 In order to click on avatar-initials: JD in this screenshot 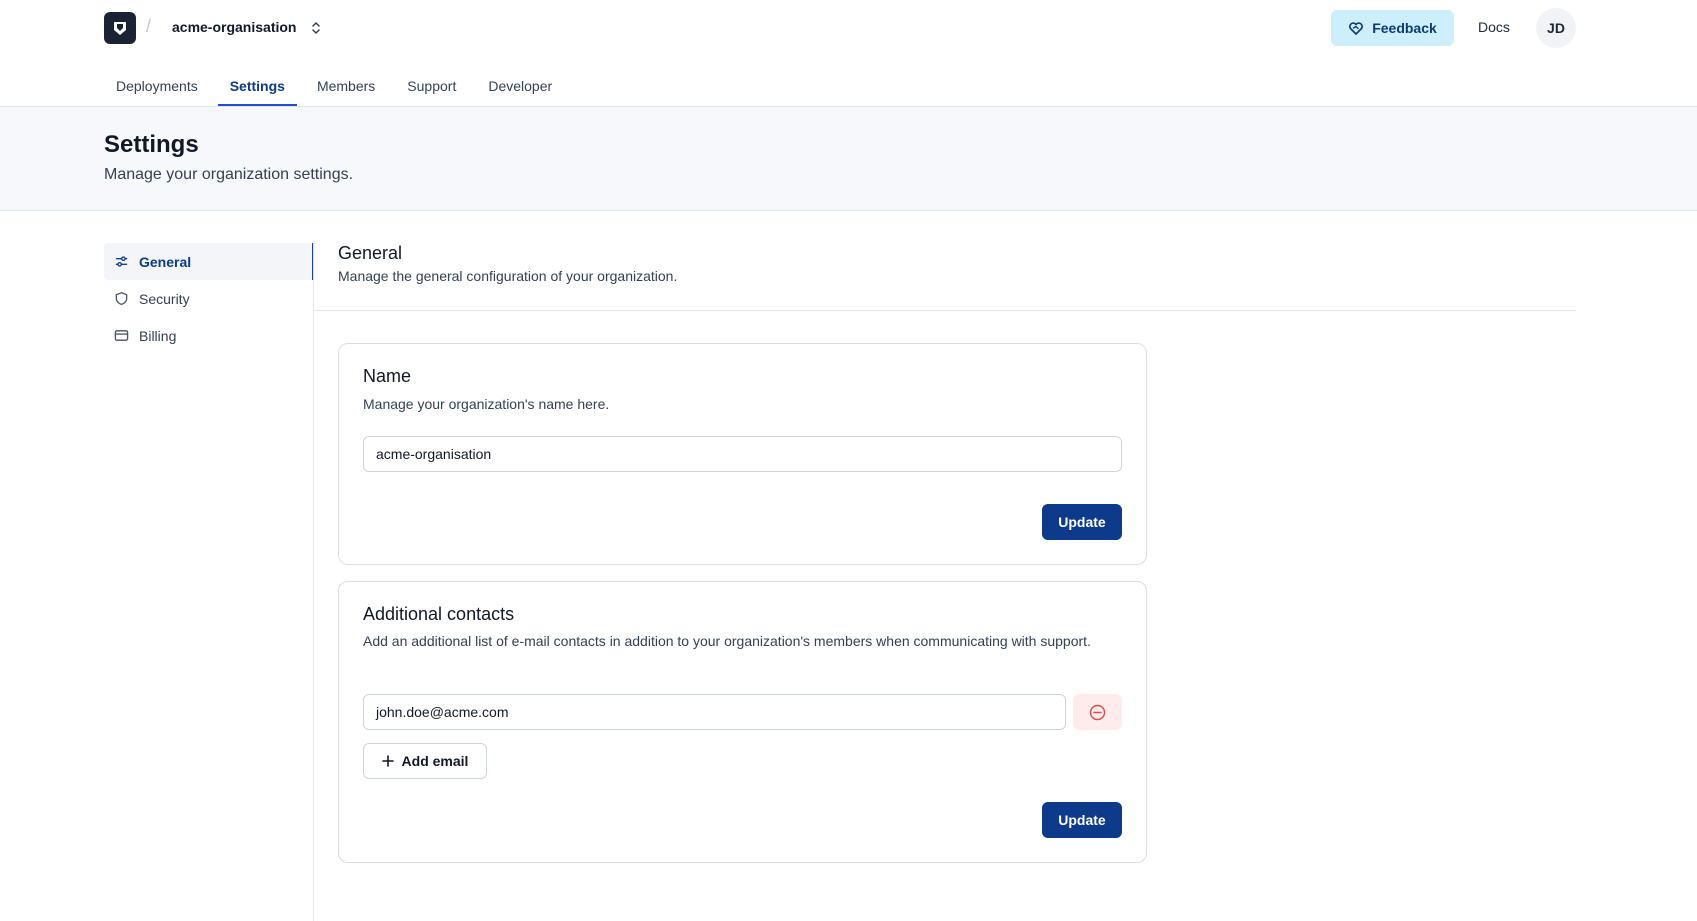, I will do `click(1556, 28)`.